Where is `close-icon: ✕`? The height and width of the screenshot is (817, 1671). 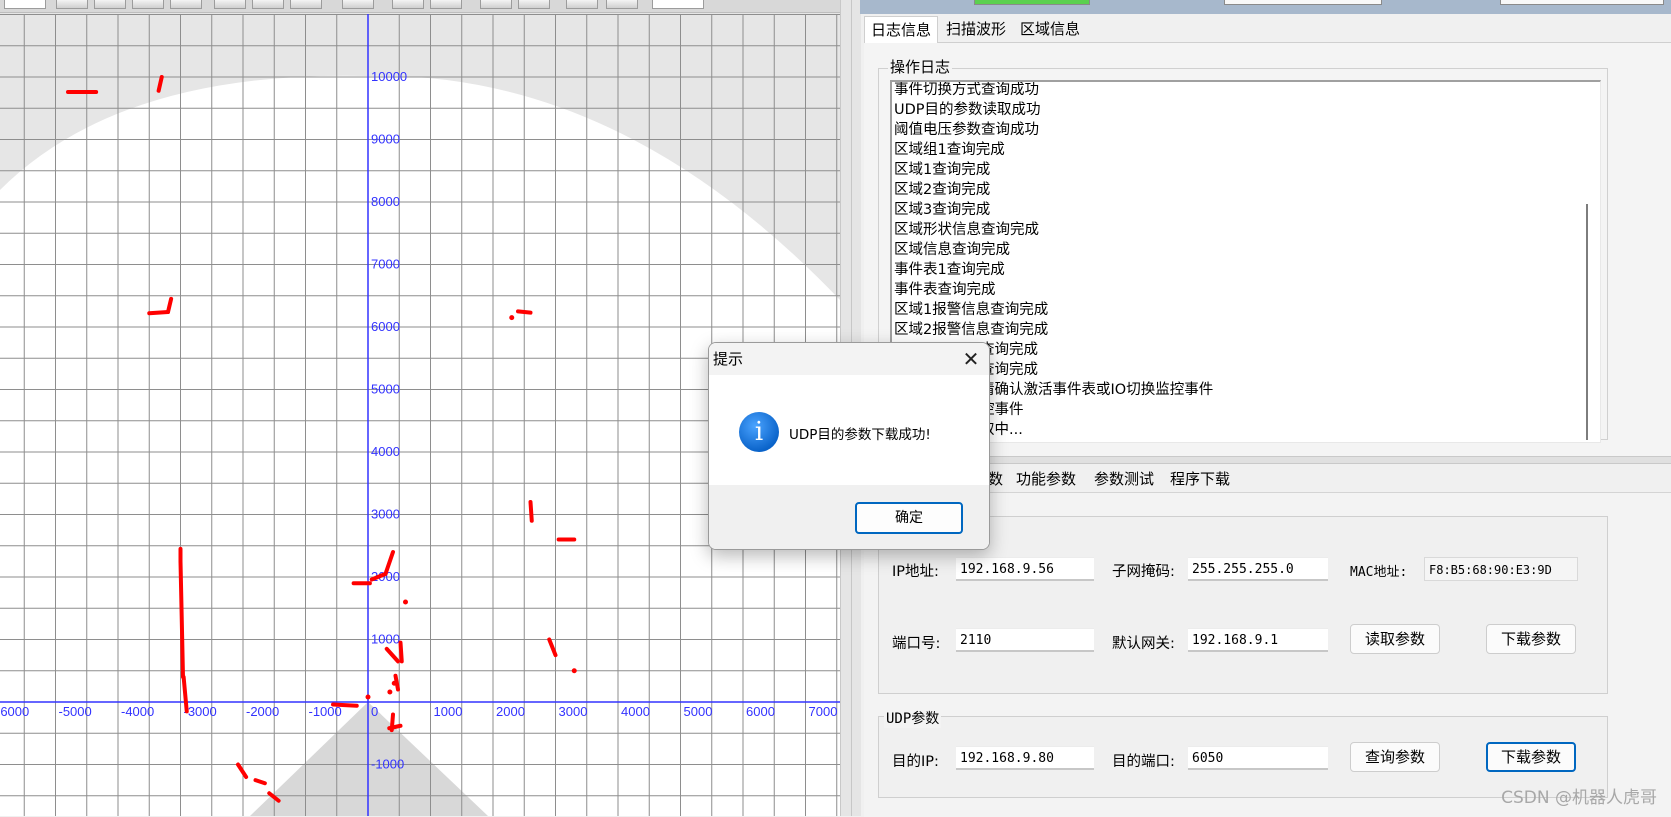 close-icon: ✕ is located at coordinates (971, 359).